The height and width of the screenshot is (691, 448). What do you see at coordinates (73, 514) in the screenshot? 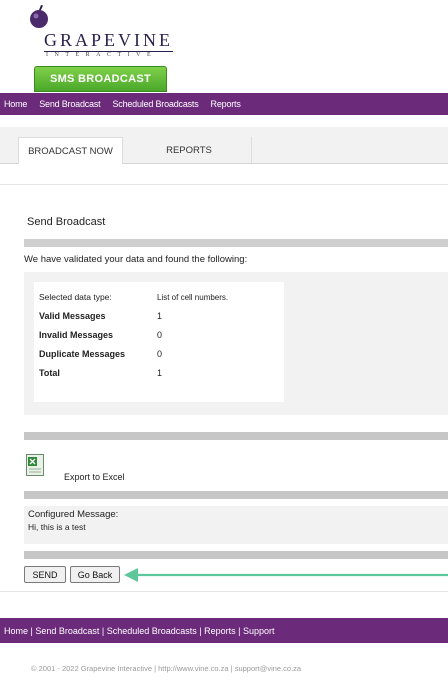
I see `configured-message-label: Configured Message:` at bounding box center [73, 514].